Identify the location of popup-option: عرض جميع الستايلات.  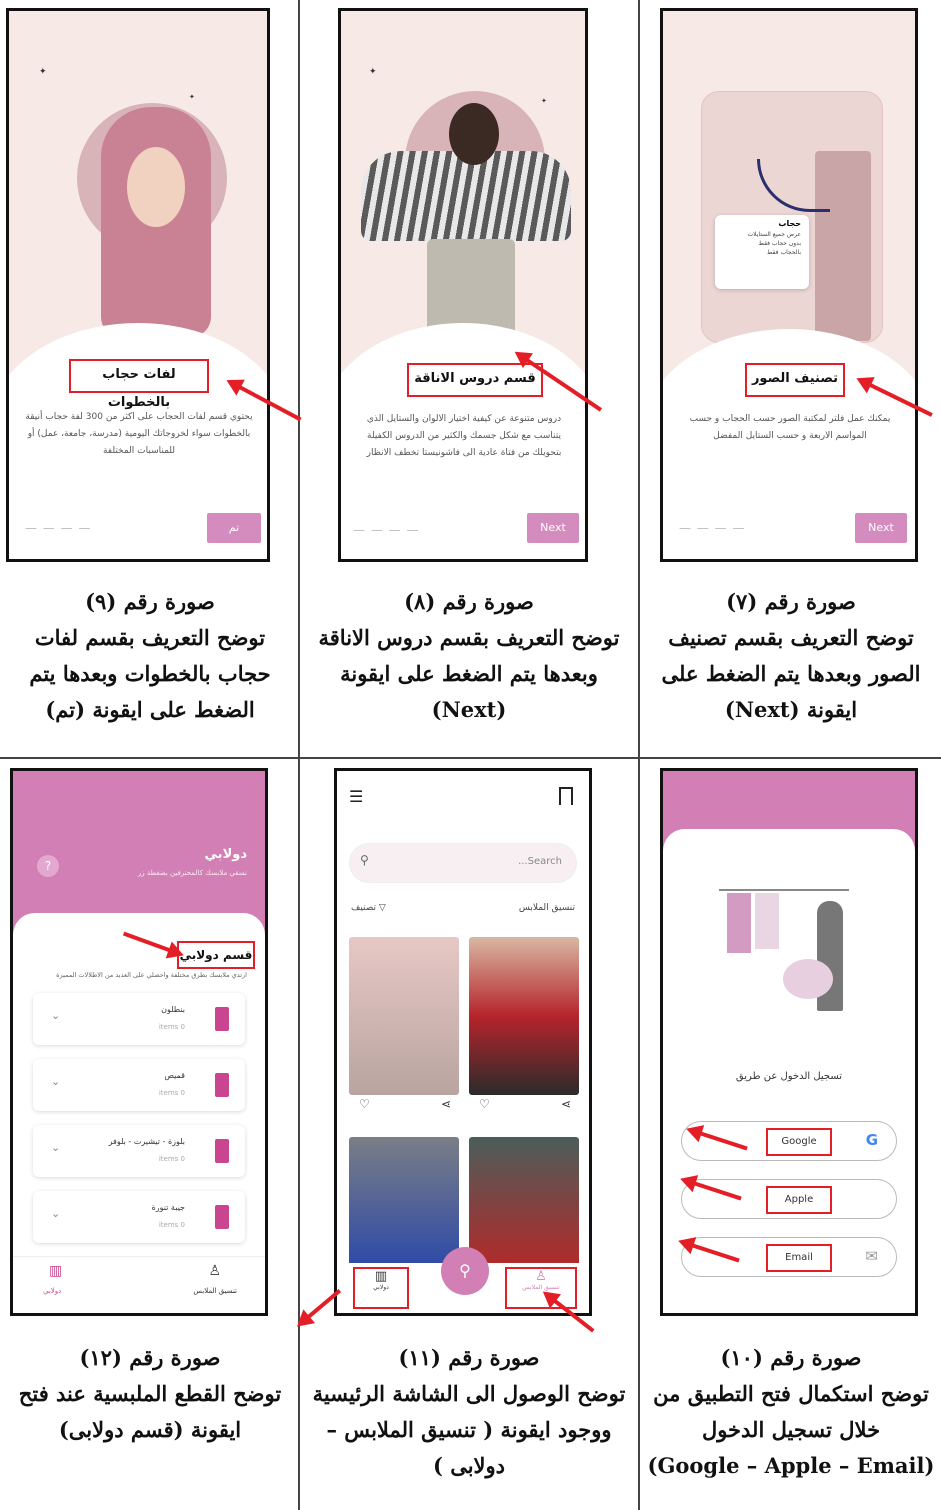
(762, 234).